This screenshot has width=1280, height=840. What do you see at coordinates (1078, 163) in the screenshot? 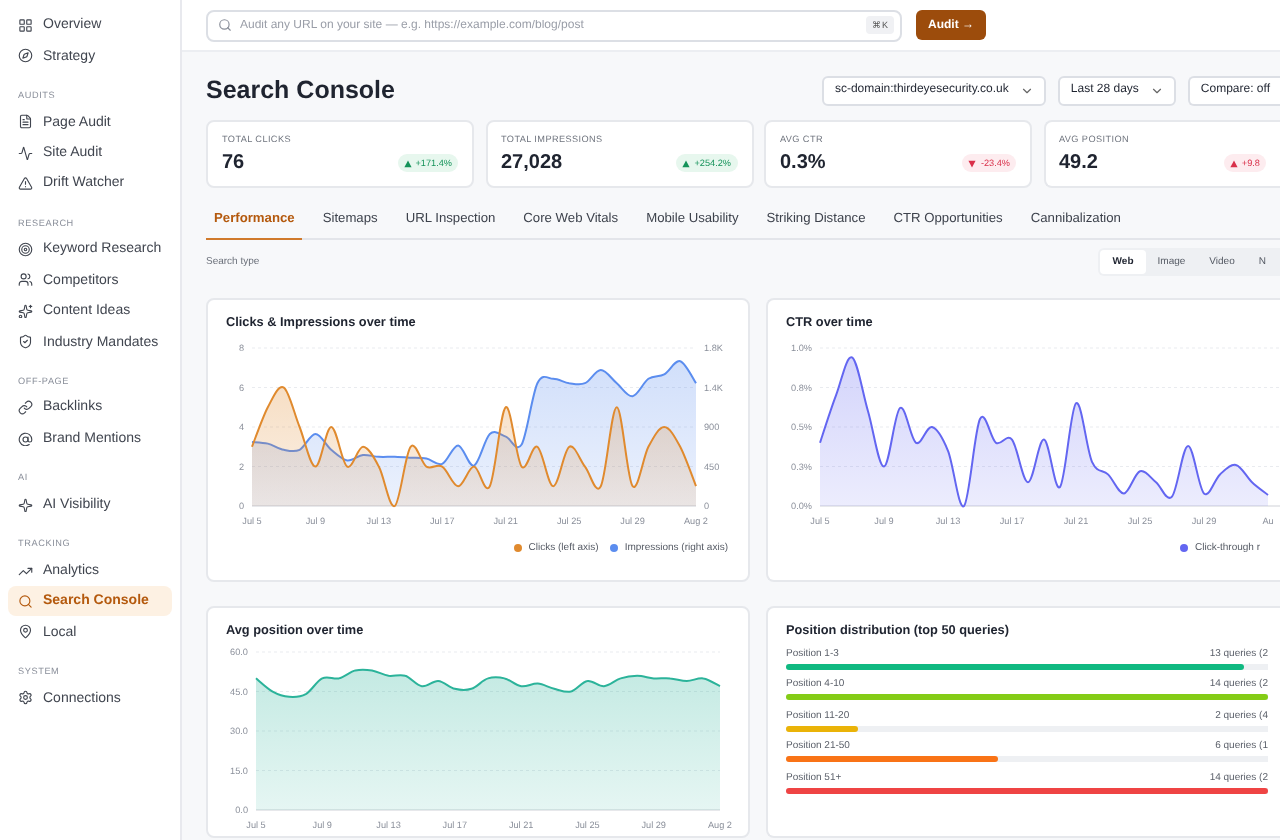
I see `stat-value: 49.2` at bounding box center [1078, 163].